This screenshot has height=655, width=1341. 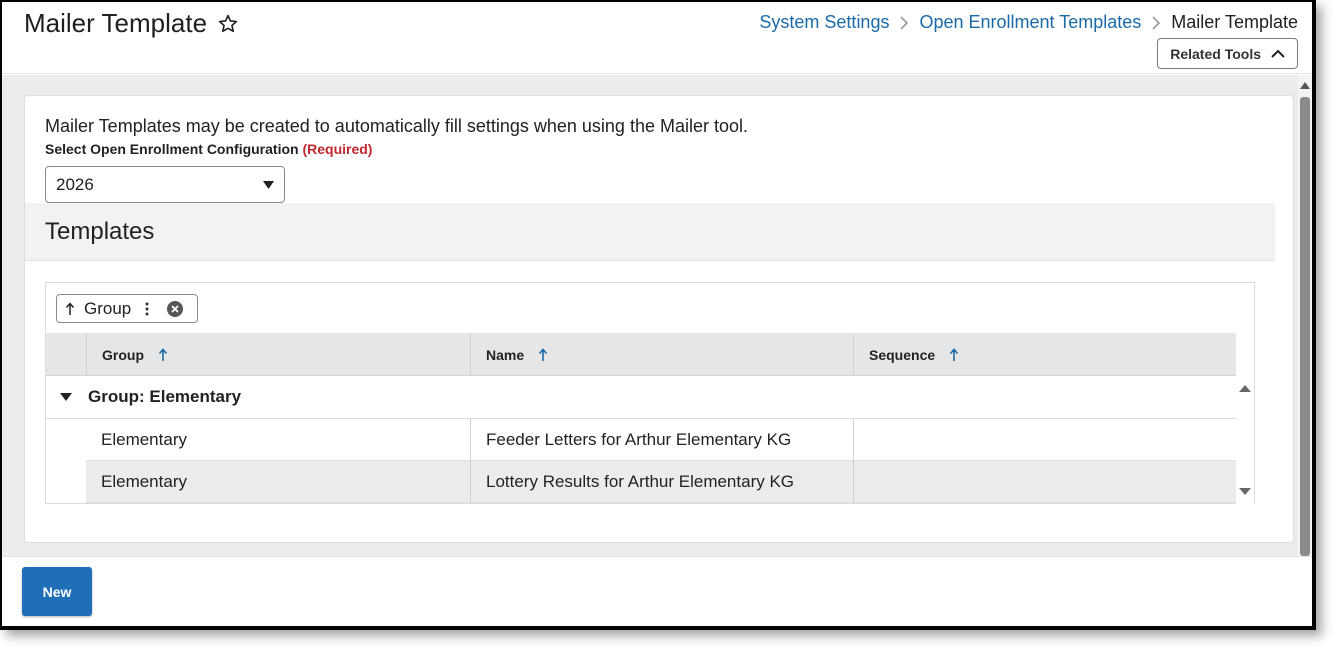 I want to click on action-bar: New, so click(x=657, y=591).